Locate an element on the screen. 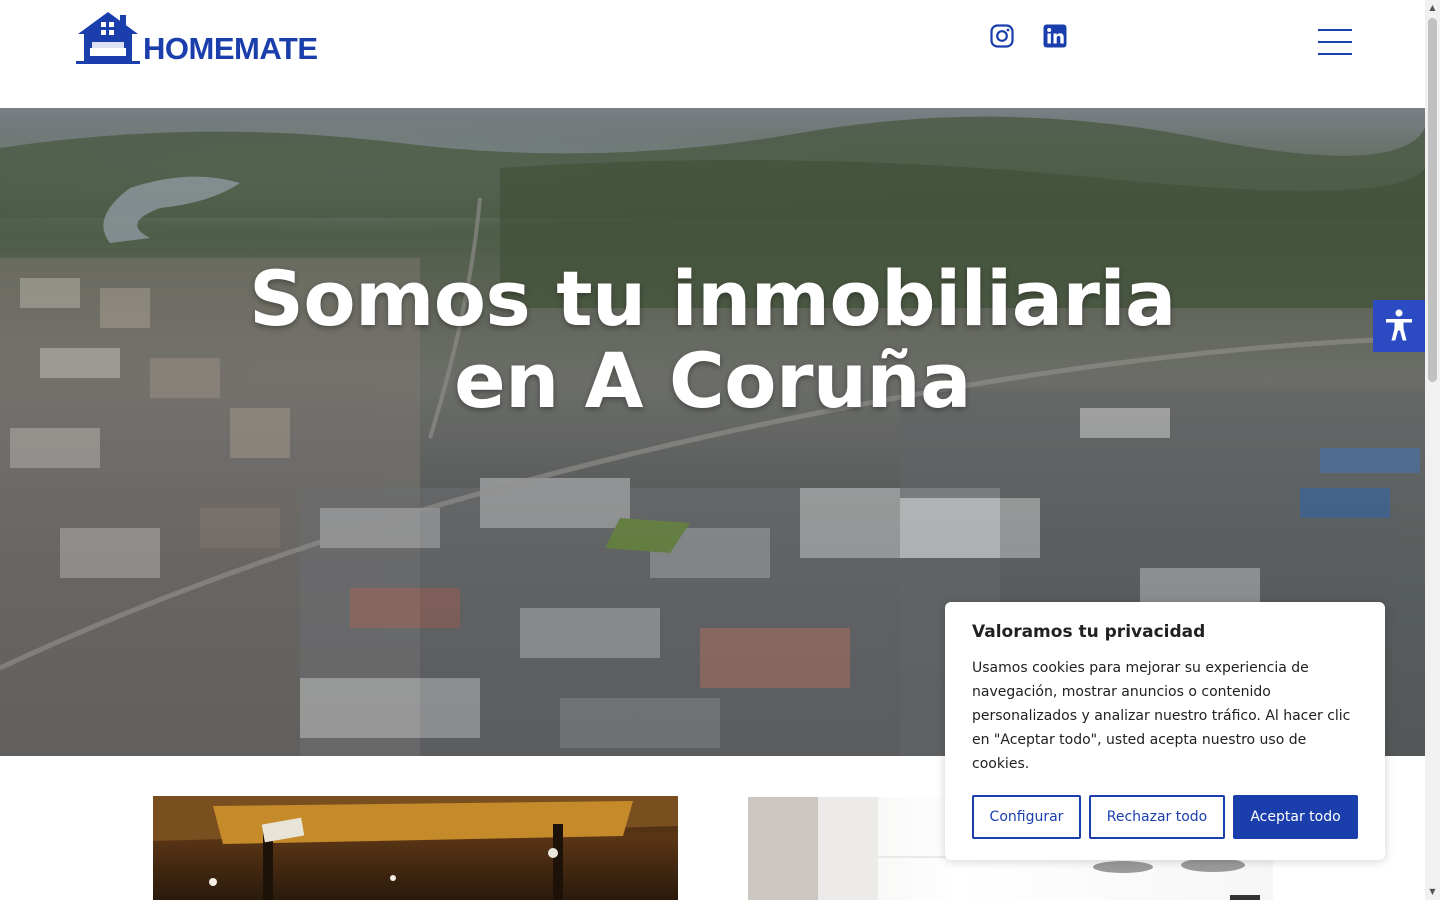 The image size is (1440, 900). scroll-down-arrow-icon: ▼ is located at coordinates (1432, 892).